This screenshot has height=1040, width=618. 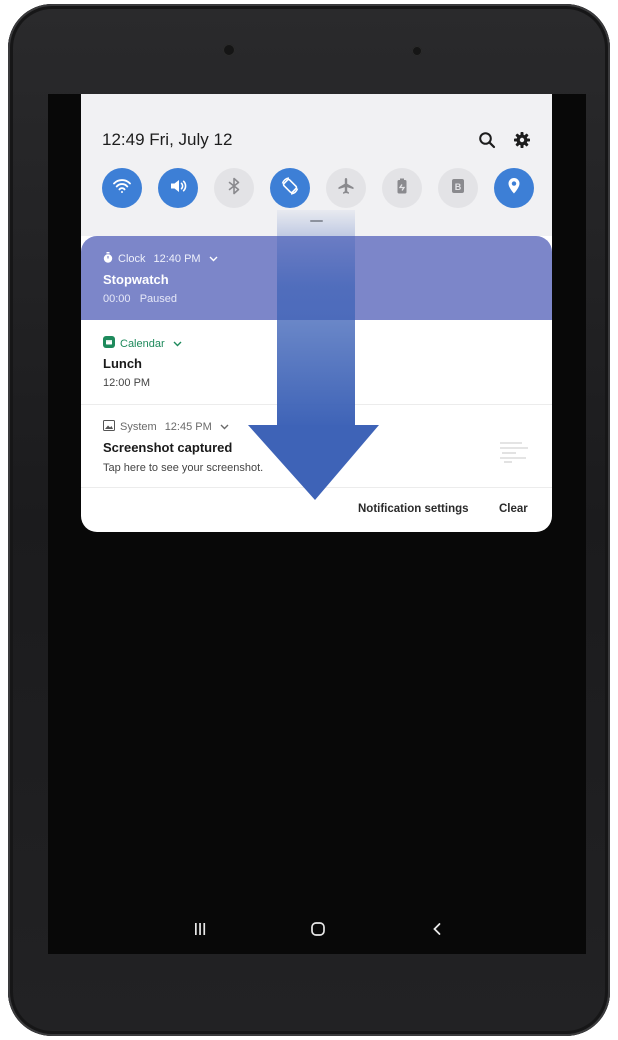 I want to click on sensor, so click(x=417, y=51).